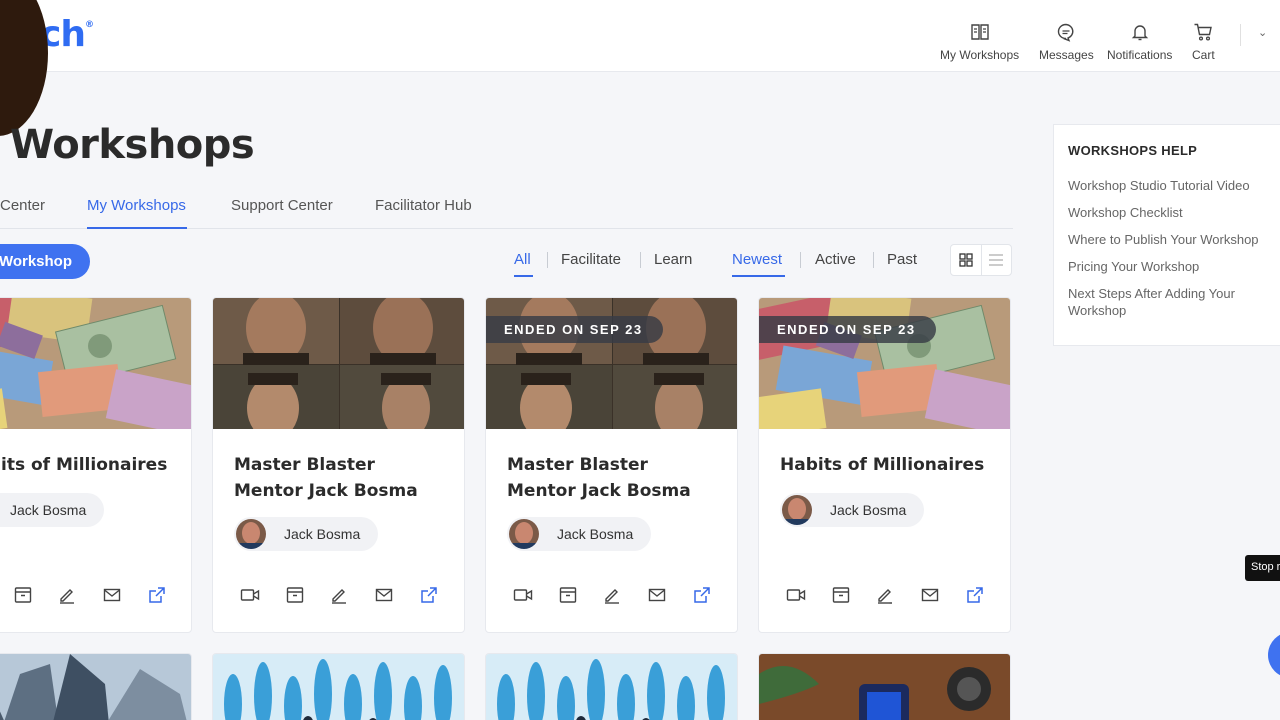 This screenshot has width=1280, height=720. Describe the element at coordinates (1203, 42) in the screenshot. I see `nav-cart: Cart` at that location.